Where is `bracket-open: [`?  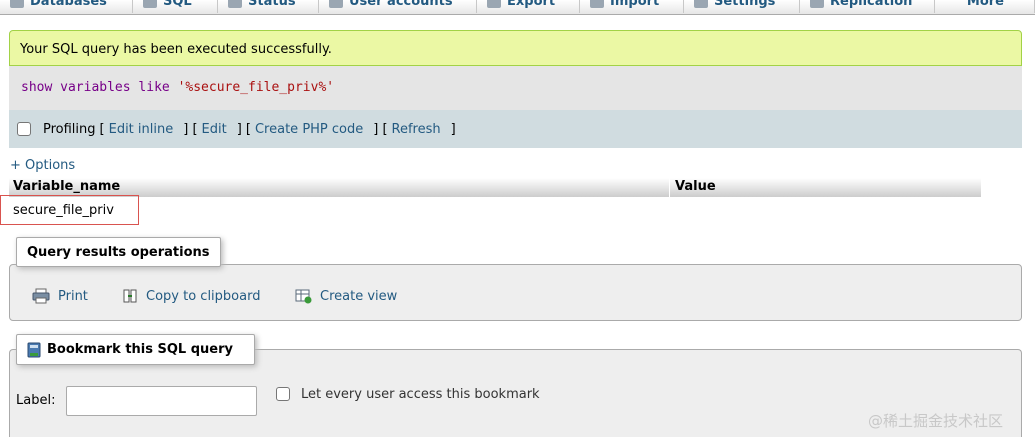
bracket-open: [ is located at coordinates (102, 129).